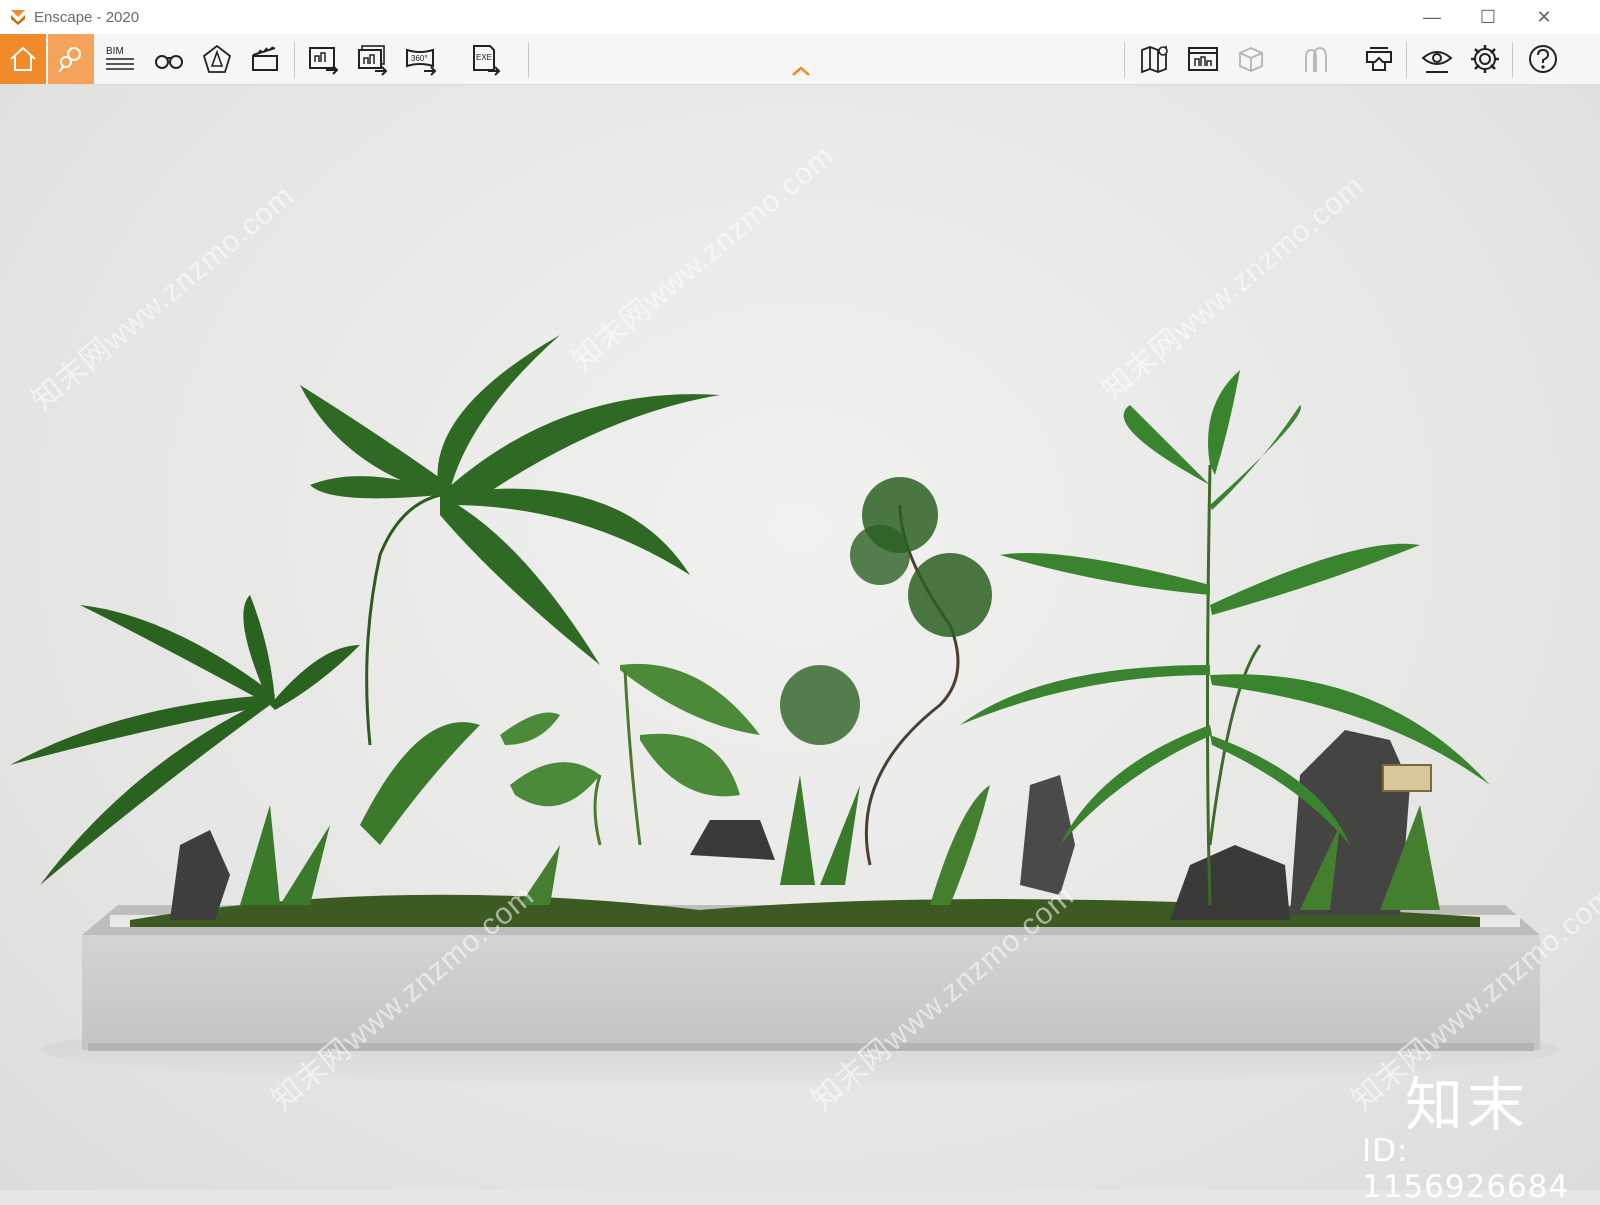 The width and height of the screenshot is (1600, 1205). I want to click on panorama-button: 360°, so click(421, 59).